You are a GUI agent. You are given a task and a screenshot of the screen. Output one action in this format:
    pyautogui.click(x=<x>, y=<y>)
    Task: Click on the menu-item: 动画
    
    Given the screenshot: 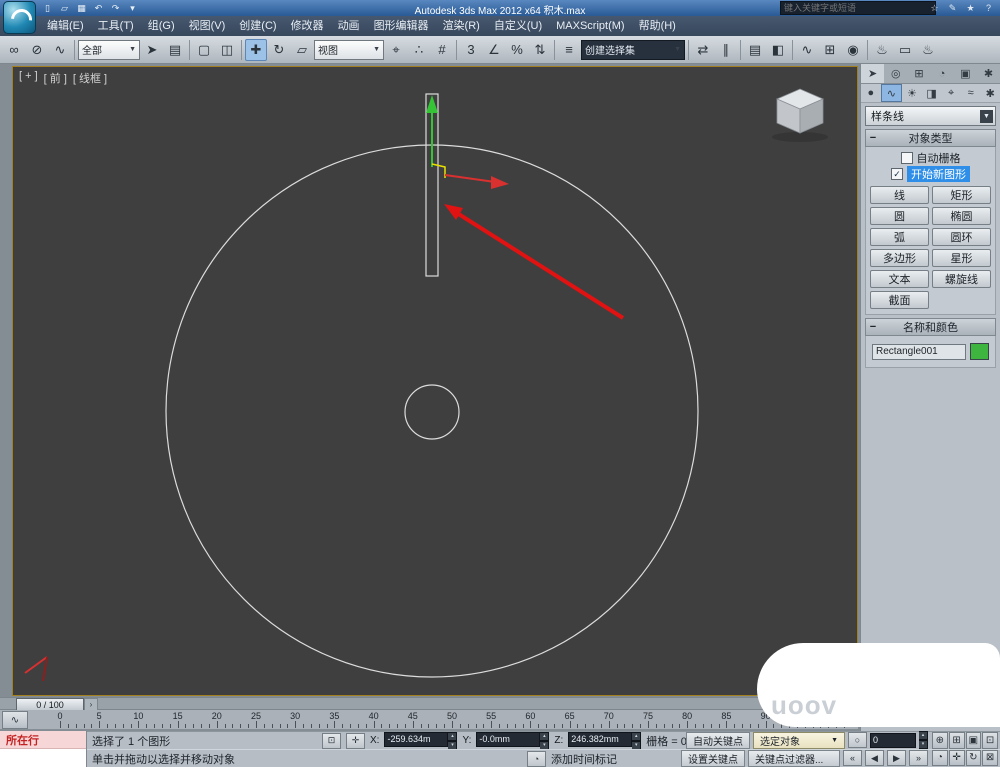 What is the action you would take?
    pyautogui.click(x=349, y=26)
    